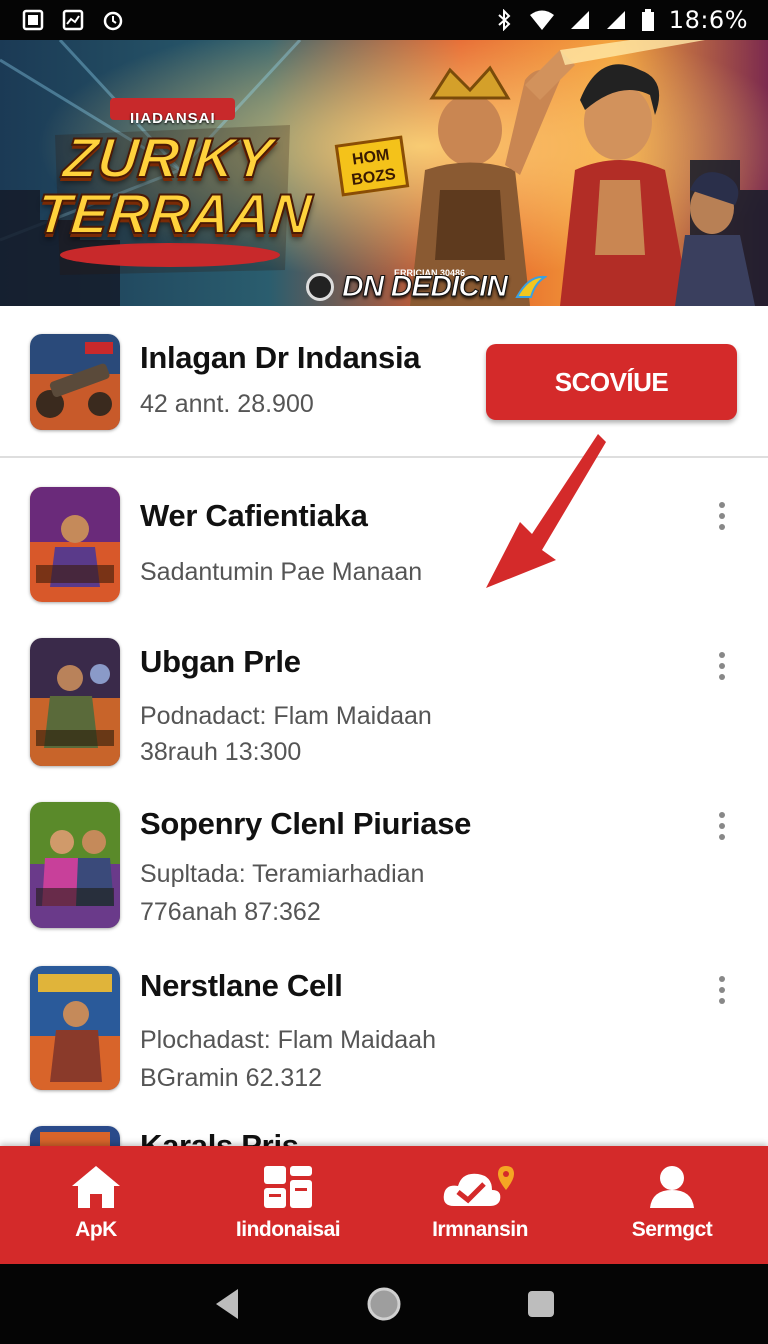 This screenshot has width=768, height=1344. I want to click on hero-tag: IIADANSAI, so click(173, 118).